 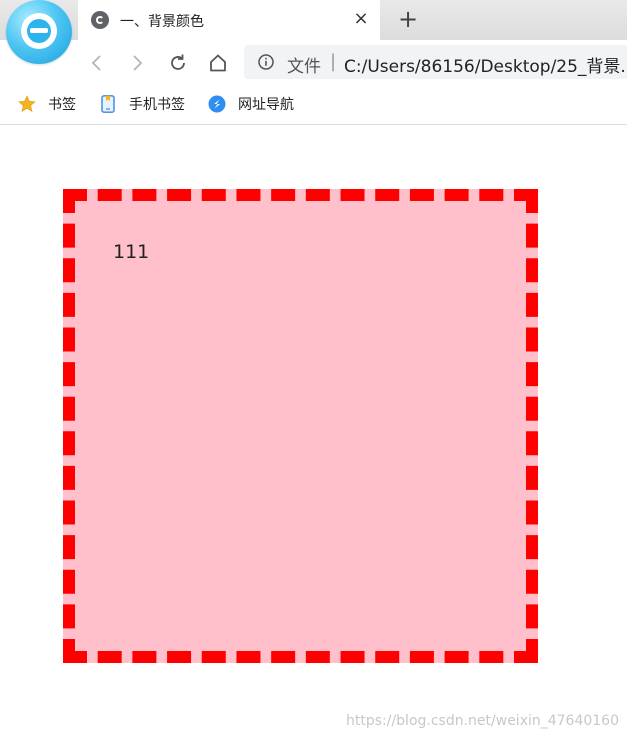 I want to click on home-button, so click(x=218, y=63).